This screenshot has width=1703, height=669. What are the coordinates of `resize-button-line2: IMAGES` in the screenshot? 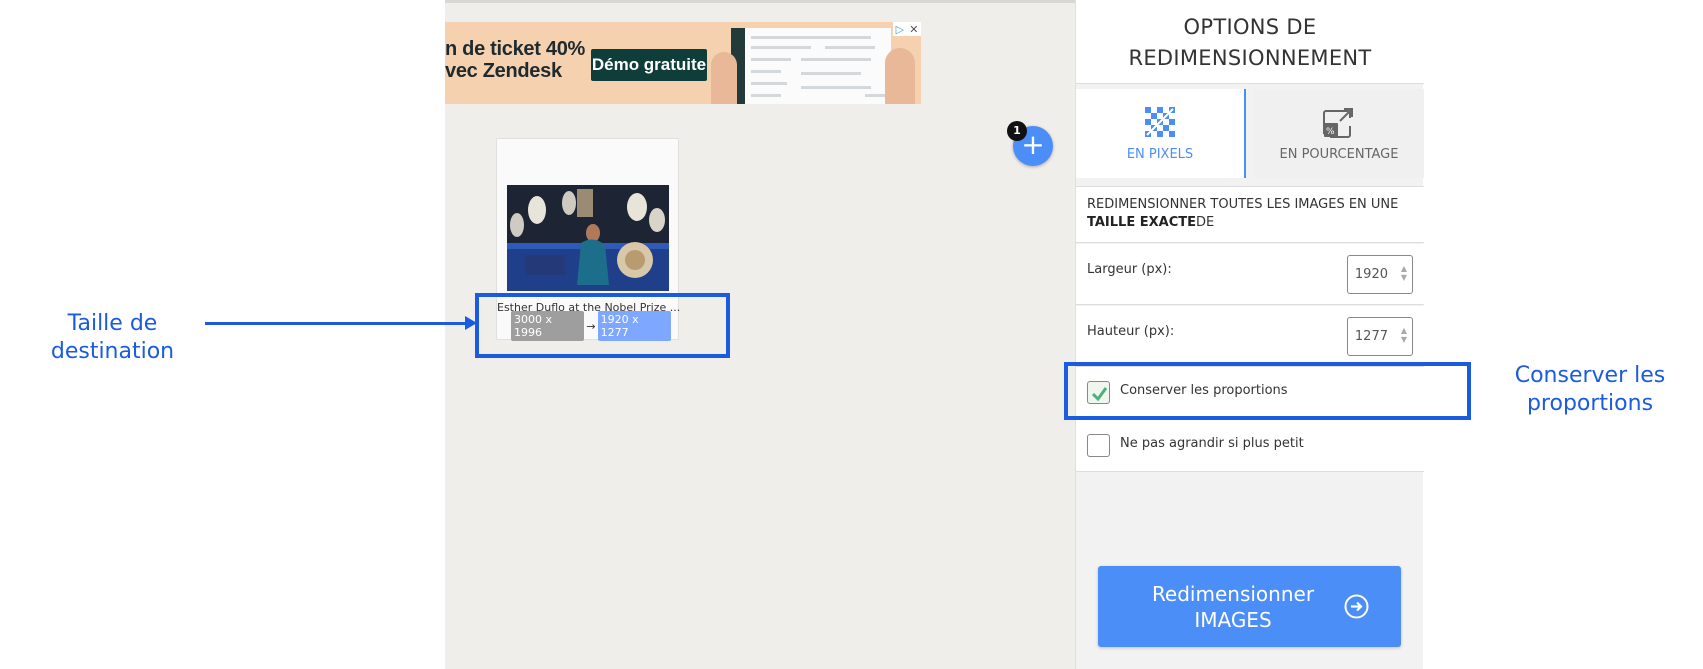 It's located at (1233, 620).